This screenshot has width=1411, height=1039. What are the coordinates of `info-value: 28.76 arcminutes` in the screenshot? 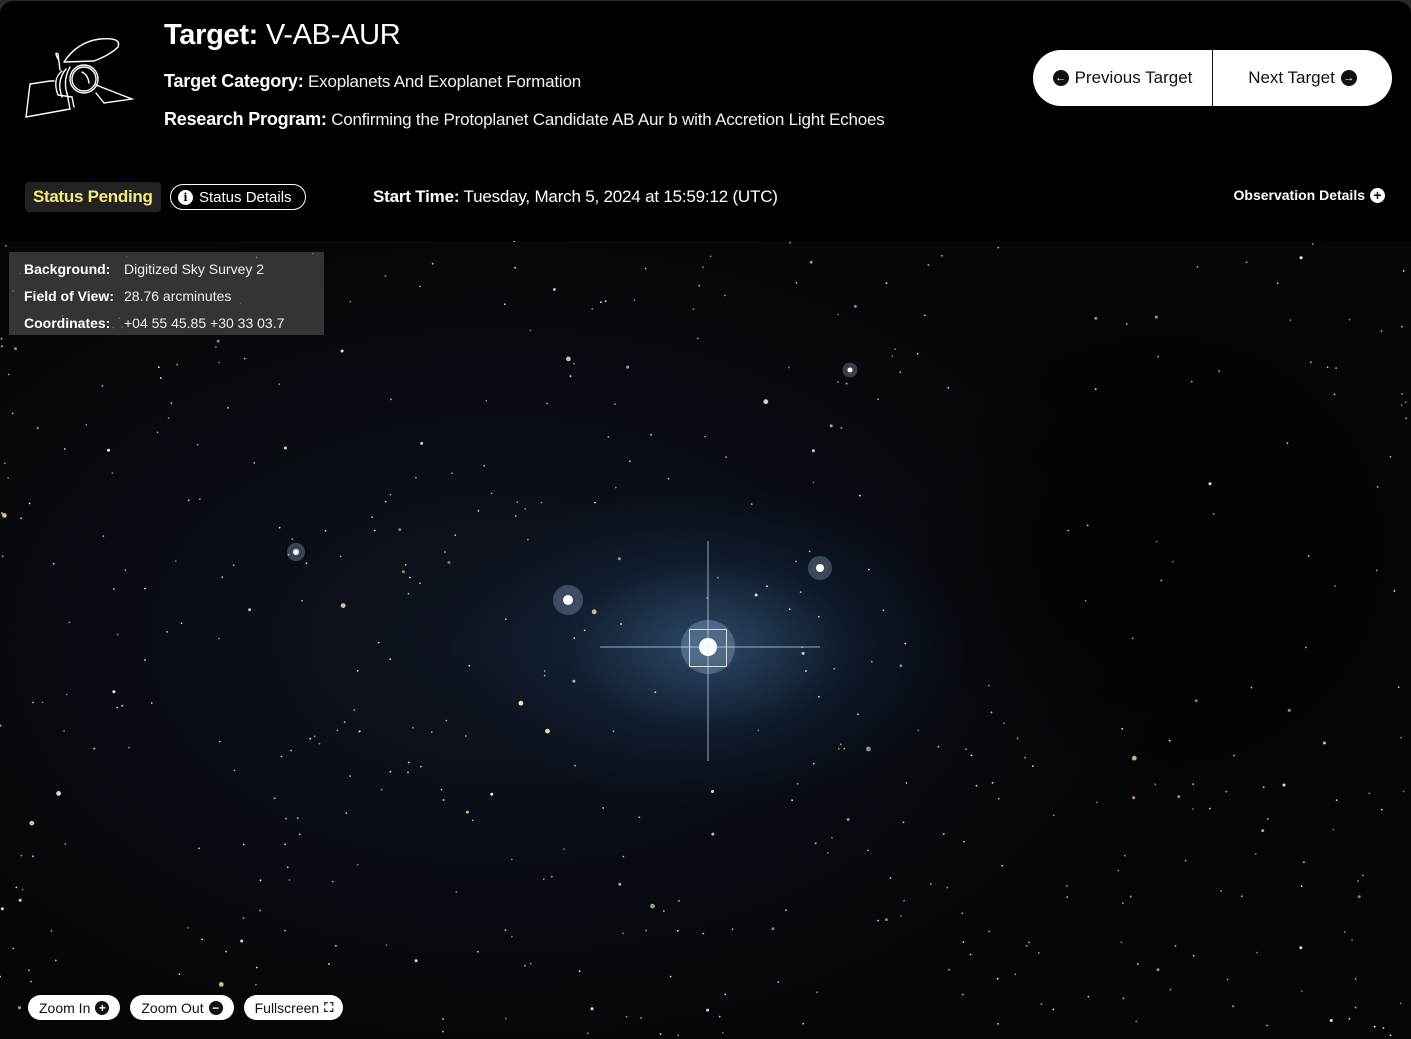 It's located at (178, 296).